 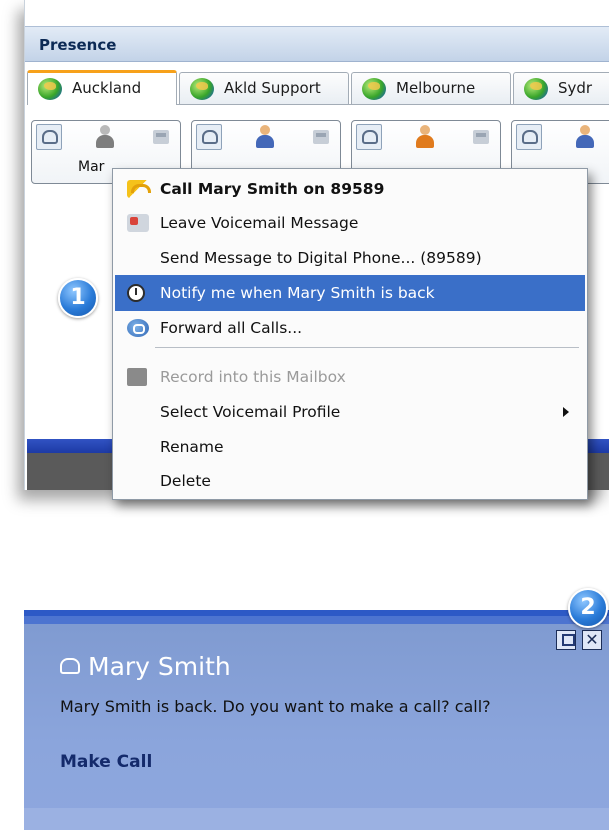 What do you see at coordinates (272, 189) in the screenshot?
I see `menu-item-label: Call Mary Smith on 89589` at bounding box center [272, 189].